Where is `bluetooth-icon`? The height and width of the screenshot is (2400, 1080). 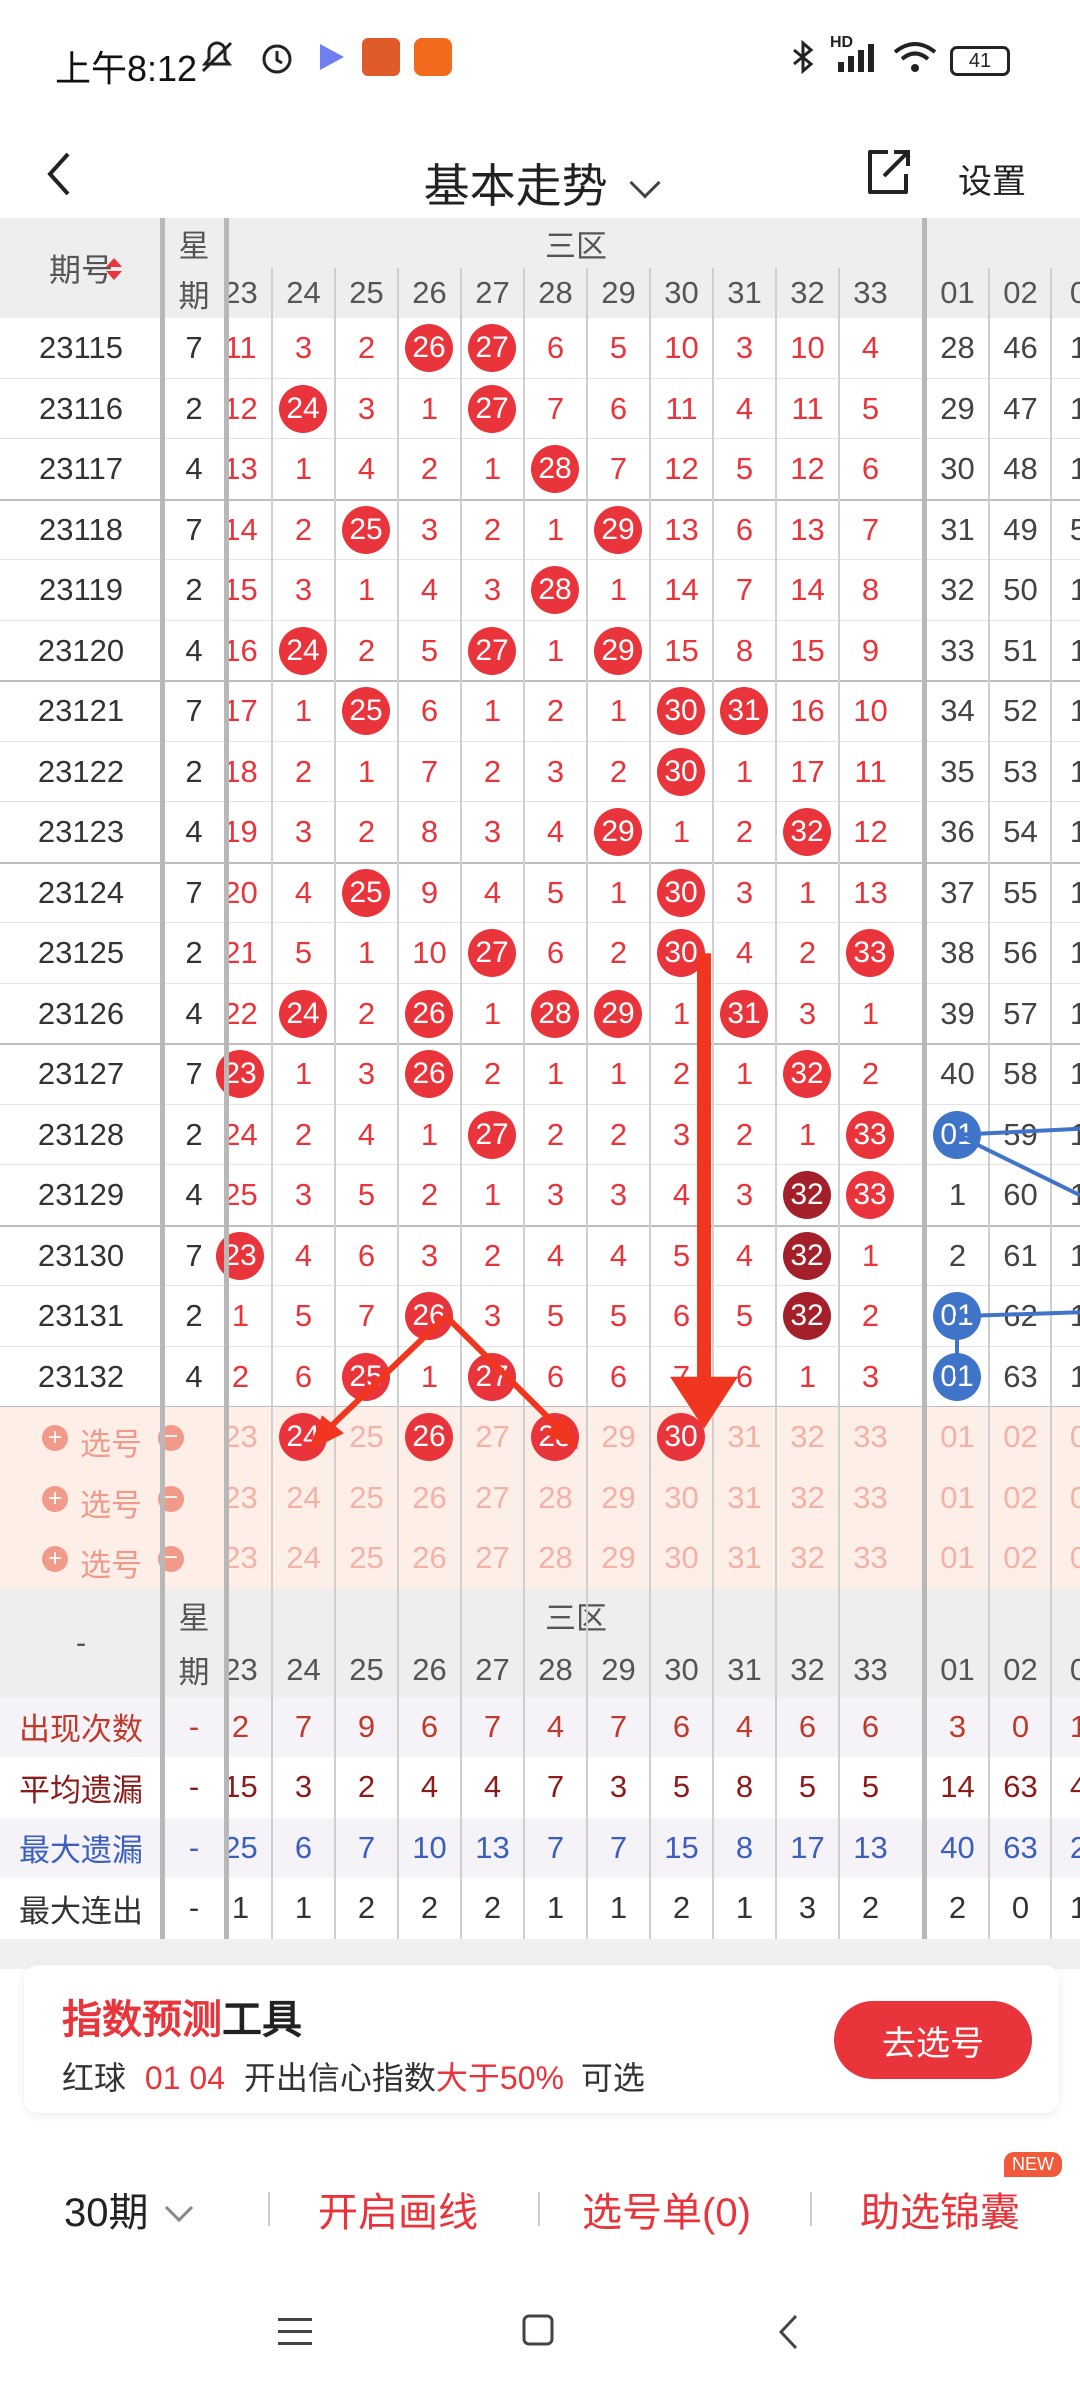
bluetooth-icon is located at coordinates (803, 57).